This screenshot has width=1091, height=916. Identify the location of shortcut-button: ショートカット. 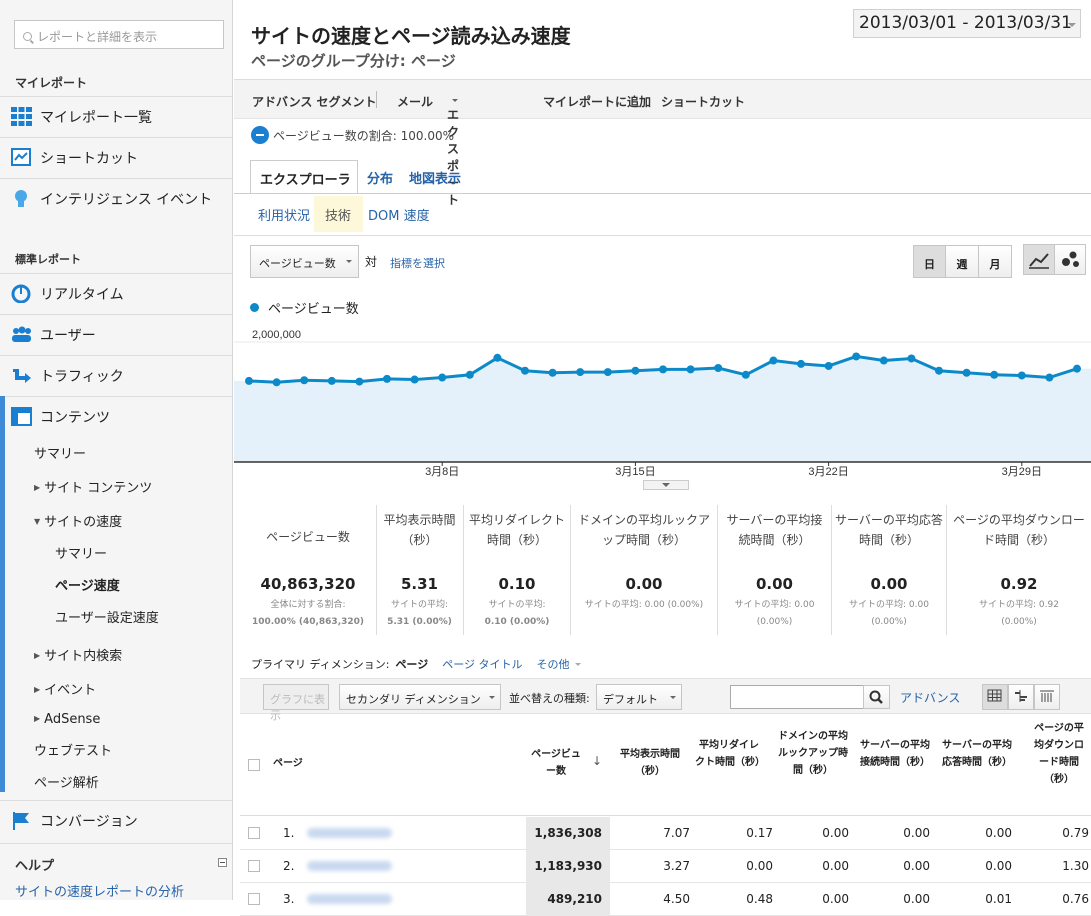
(703, 101).